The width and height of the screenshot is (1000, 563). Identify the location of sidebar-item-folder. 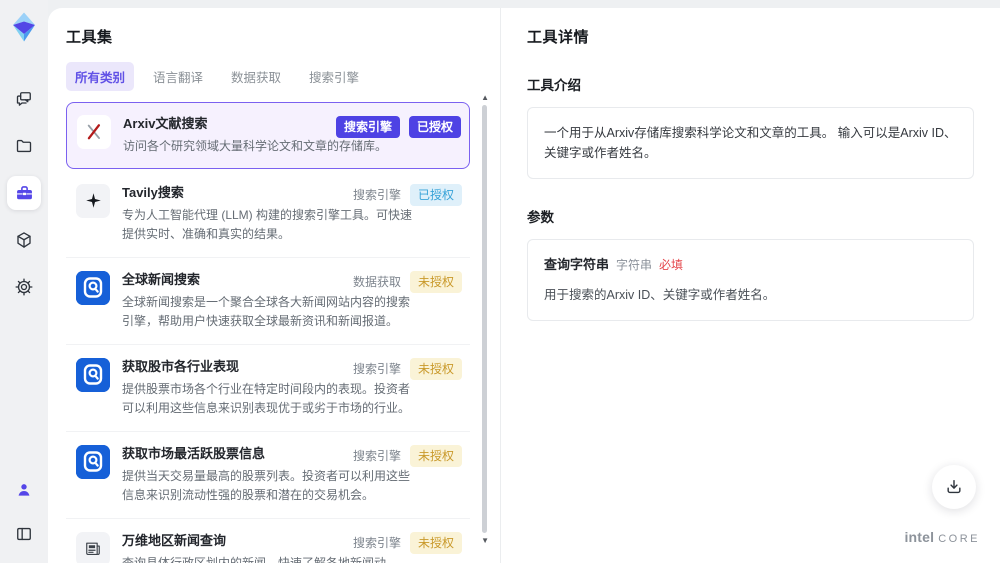
(24, 146).